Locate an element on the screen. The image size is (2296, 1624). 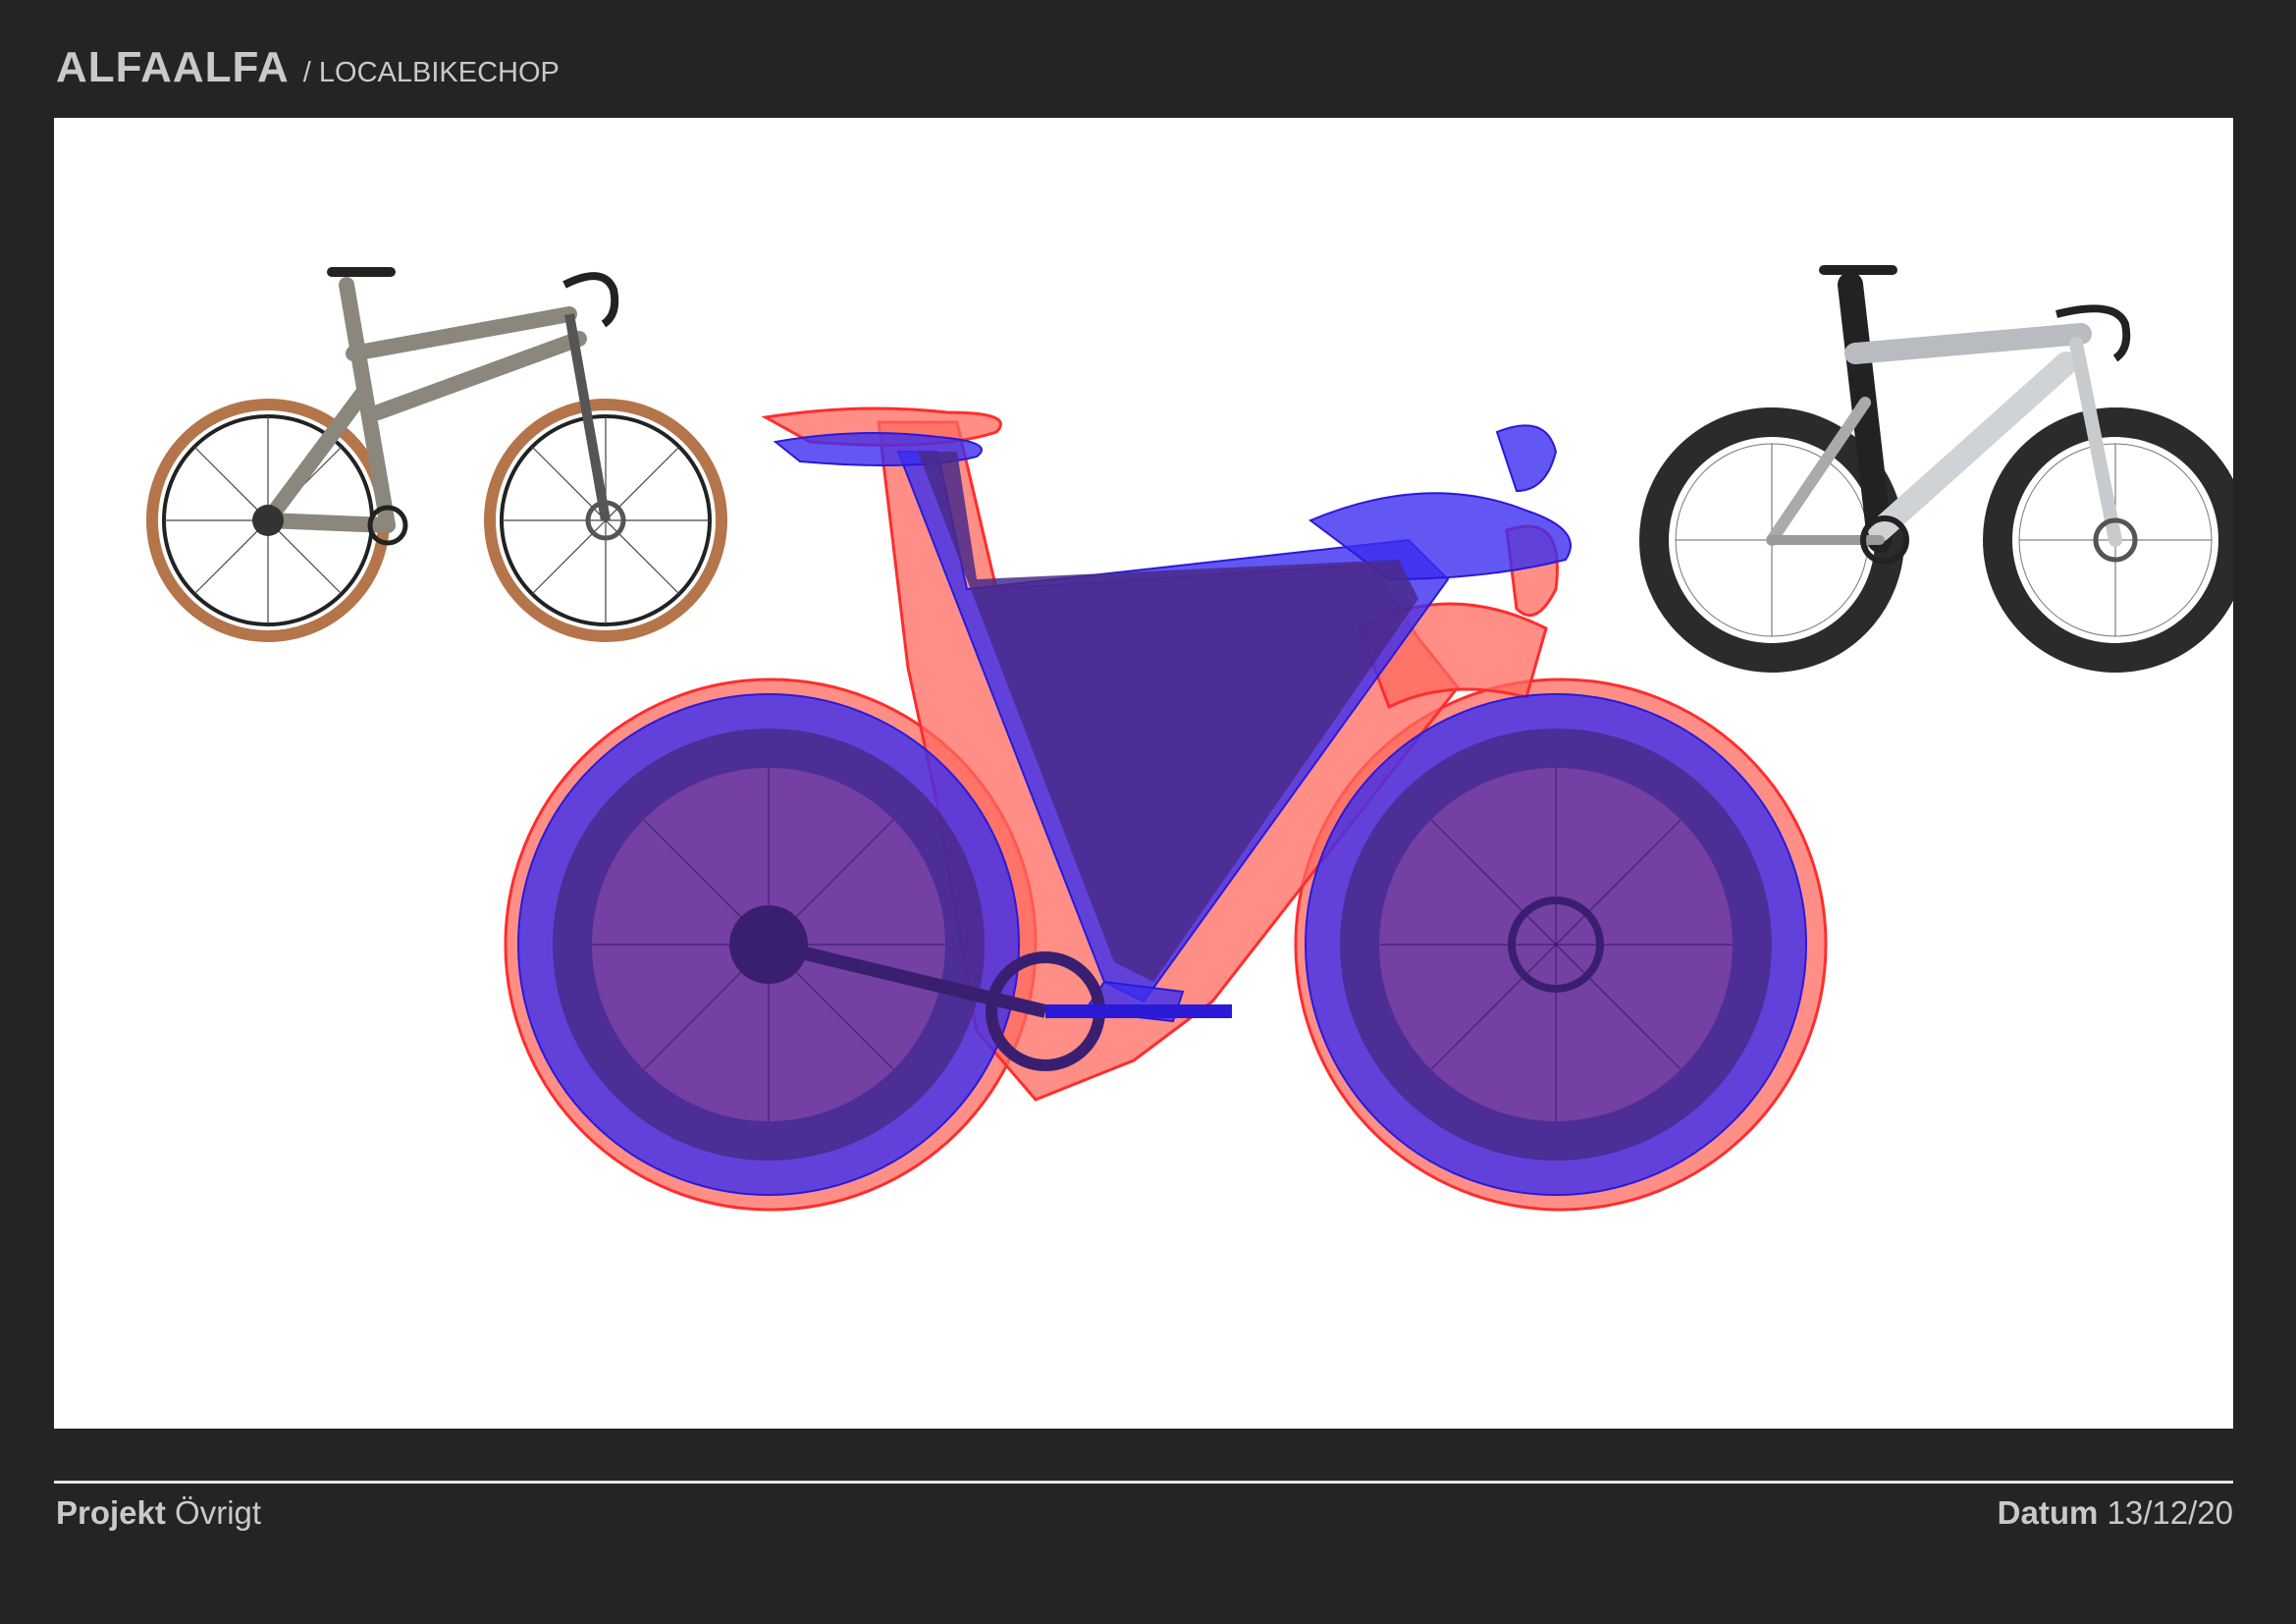
date-value: 13/12/20 is located at coordinates (2170, 1512).